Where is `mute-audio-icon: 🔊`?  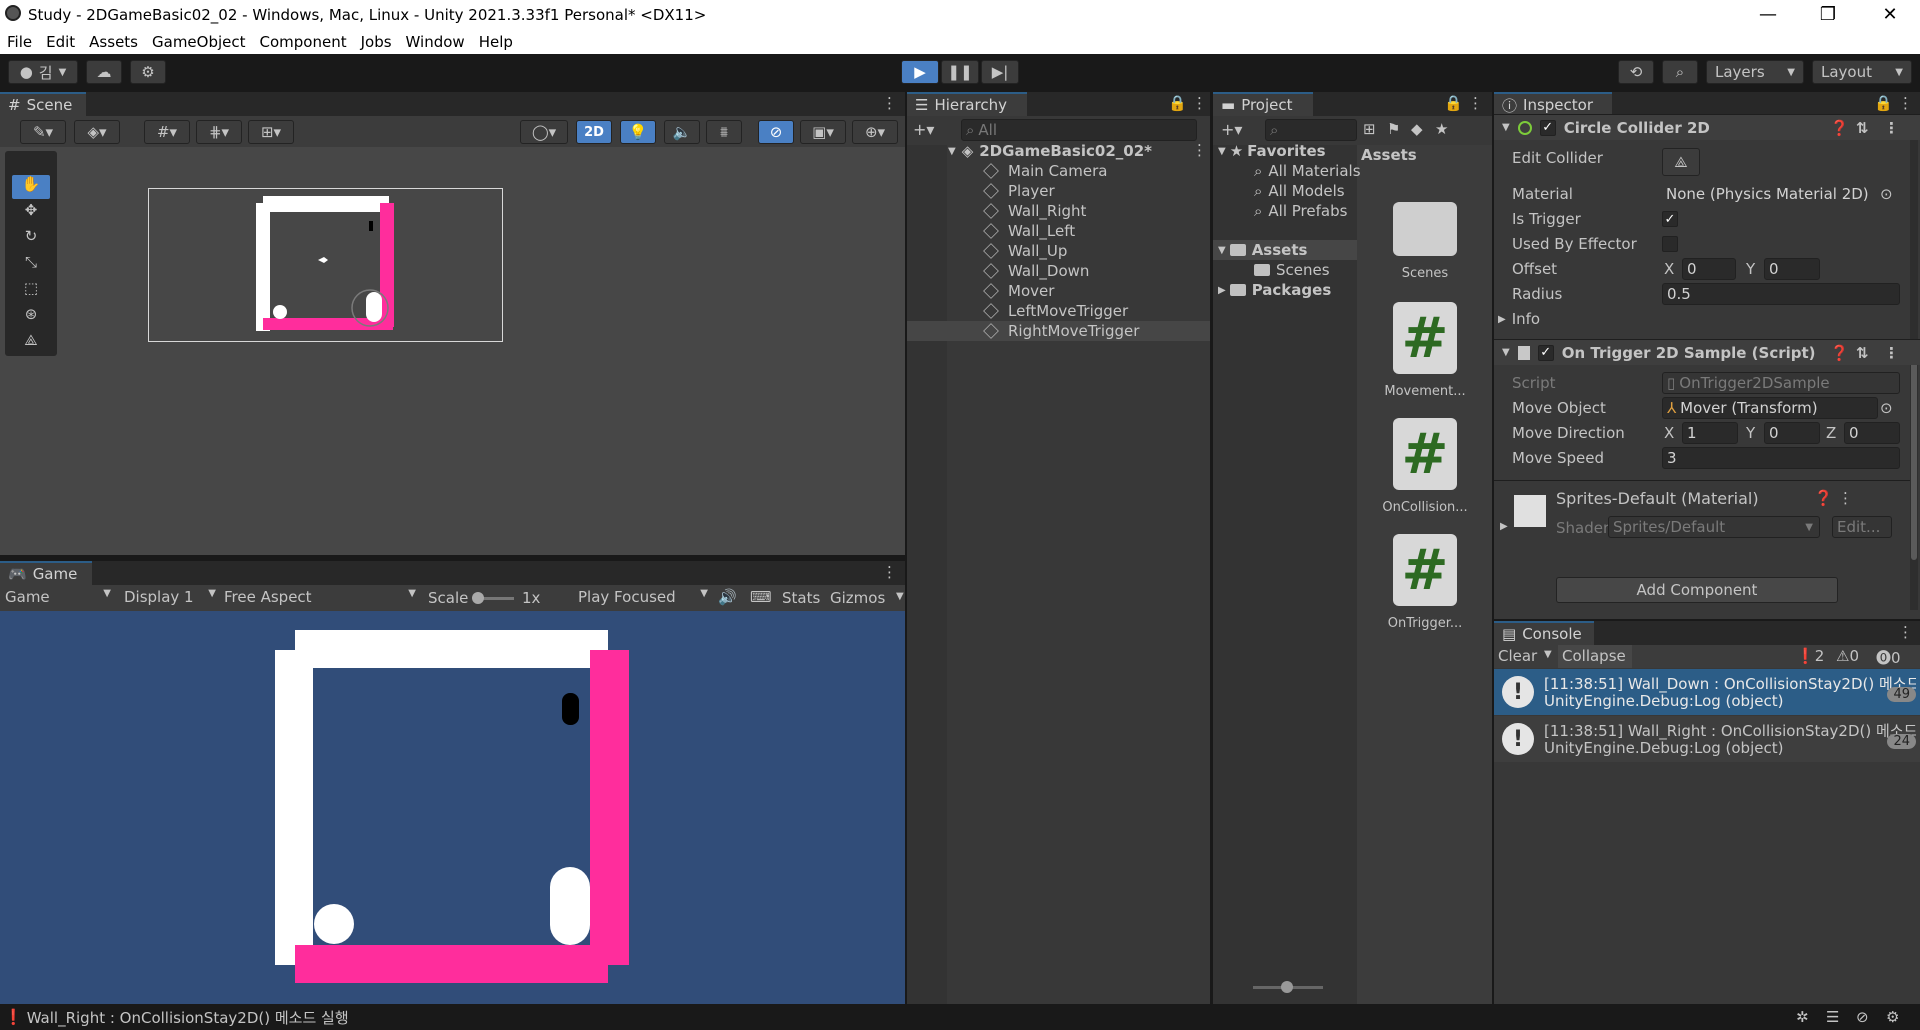
mute-audio-icon: 🔊 is located at coordinates (727, 597).